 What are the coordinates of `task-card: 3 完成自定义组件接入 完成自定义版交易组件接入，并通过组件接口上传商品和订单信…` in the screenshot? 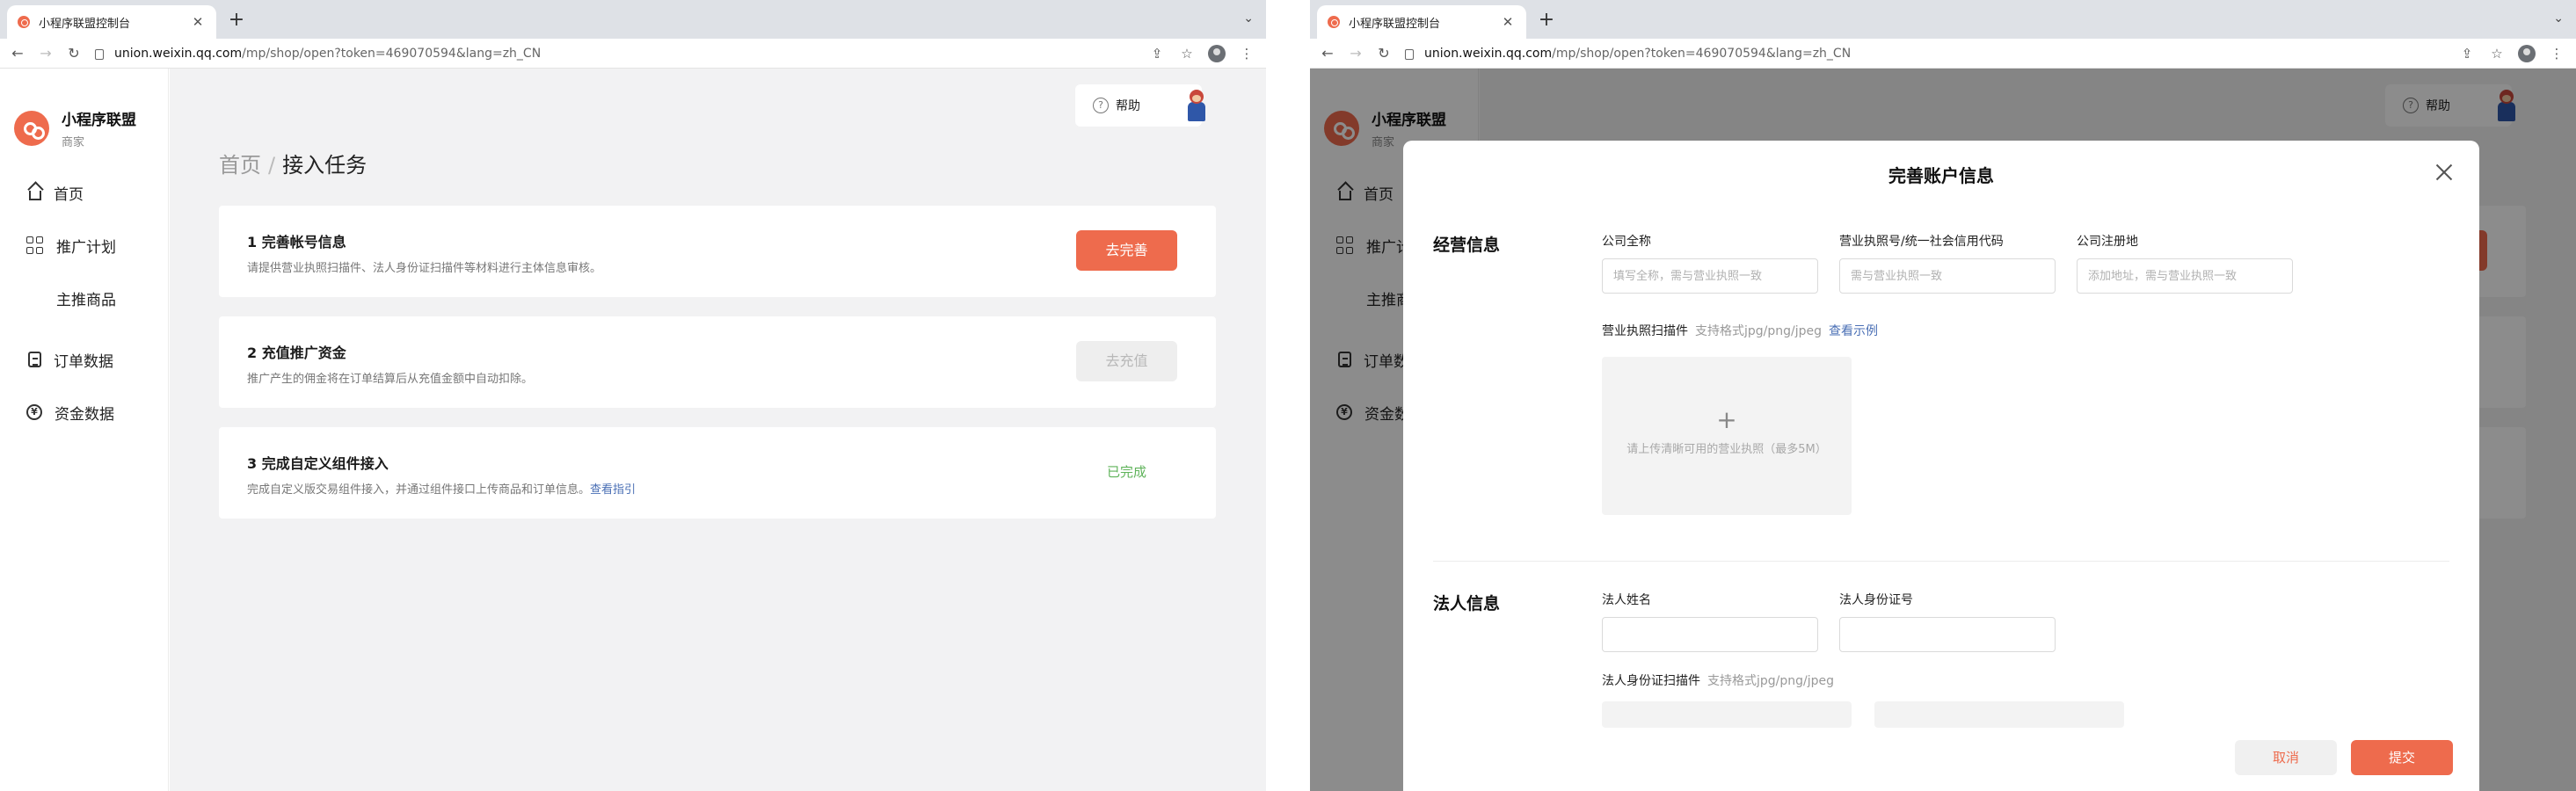 It's located at (717, 473).